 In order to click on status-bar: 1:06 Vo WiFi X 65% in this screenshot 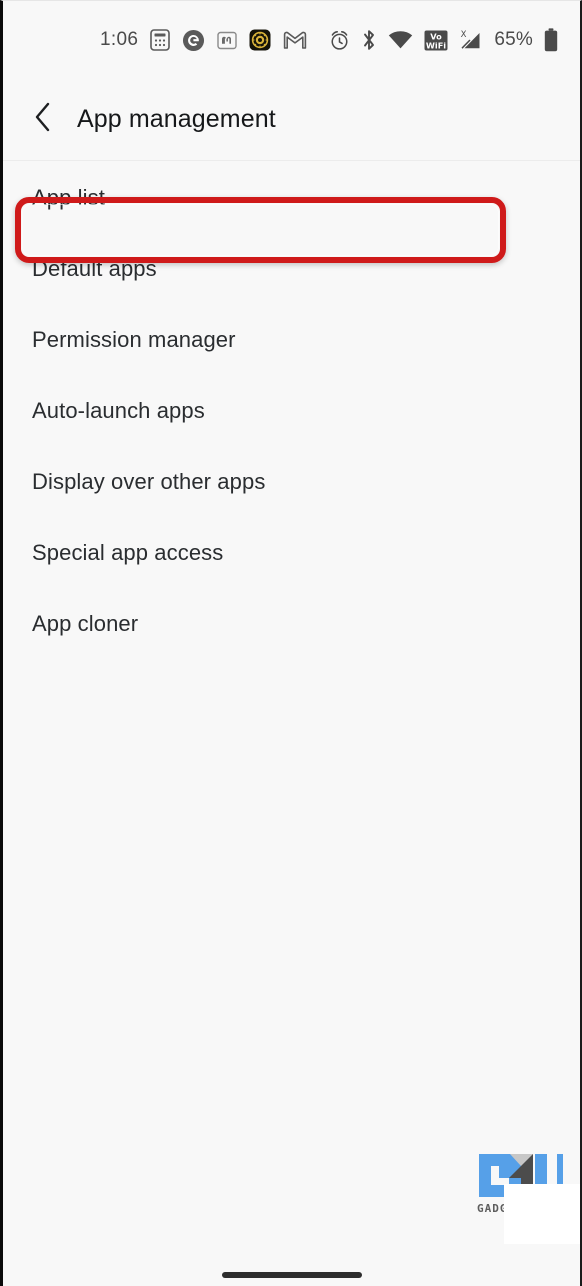, I will do `click(291, 40)`.